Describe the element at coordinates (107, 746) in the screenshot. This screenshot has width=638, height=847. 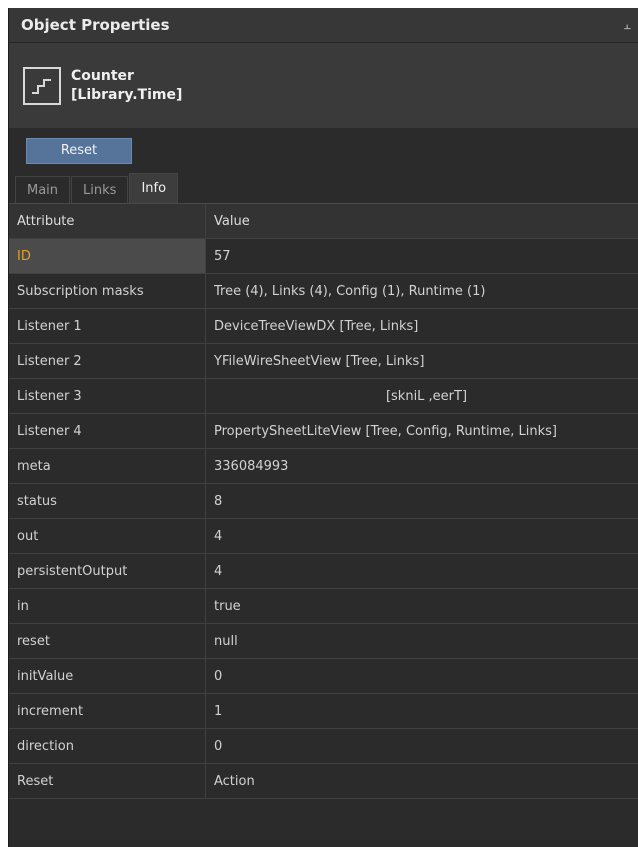
I see `row-key: direction` at that location.